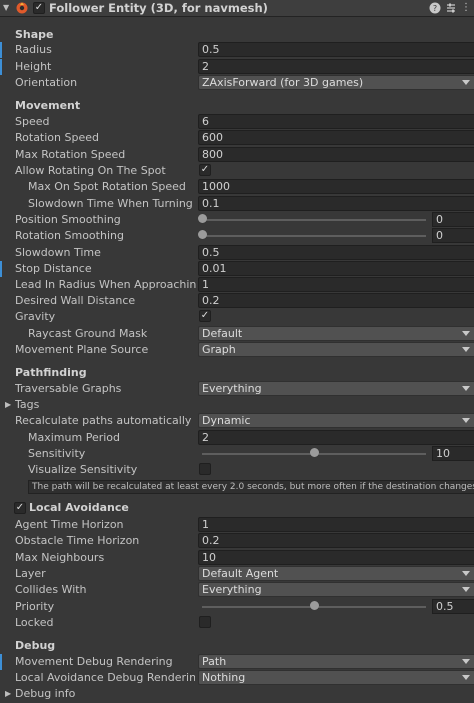 The width and height of the screenshot is (474, 703). I want to click on row-stop-distance: Stop Distance 0.01, so click(237, 269).